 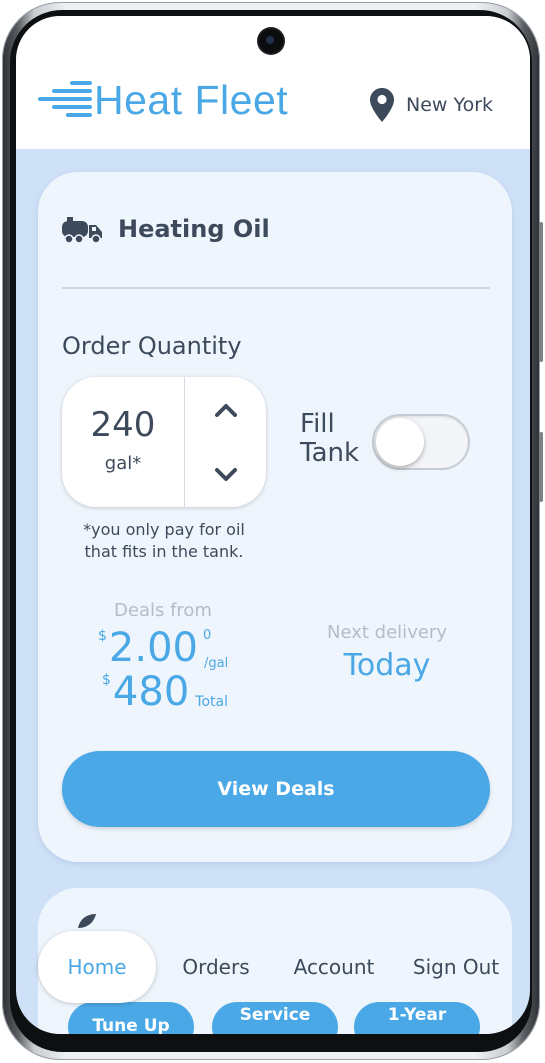 I want to click on nav-account: Account, so click(x=334, y=967).